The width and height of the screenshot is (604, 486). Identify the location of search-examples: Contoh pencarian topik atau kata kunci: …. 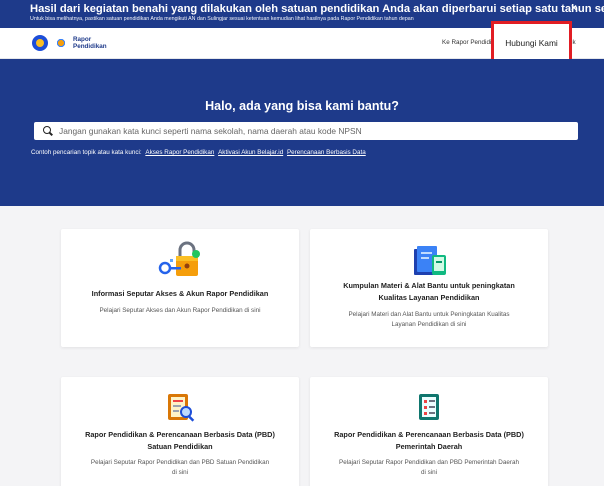
(198, 152).